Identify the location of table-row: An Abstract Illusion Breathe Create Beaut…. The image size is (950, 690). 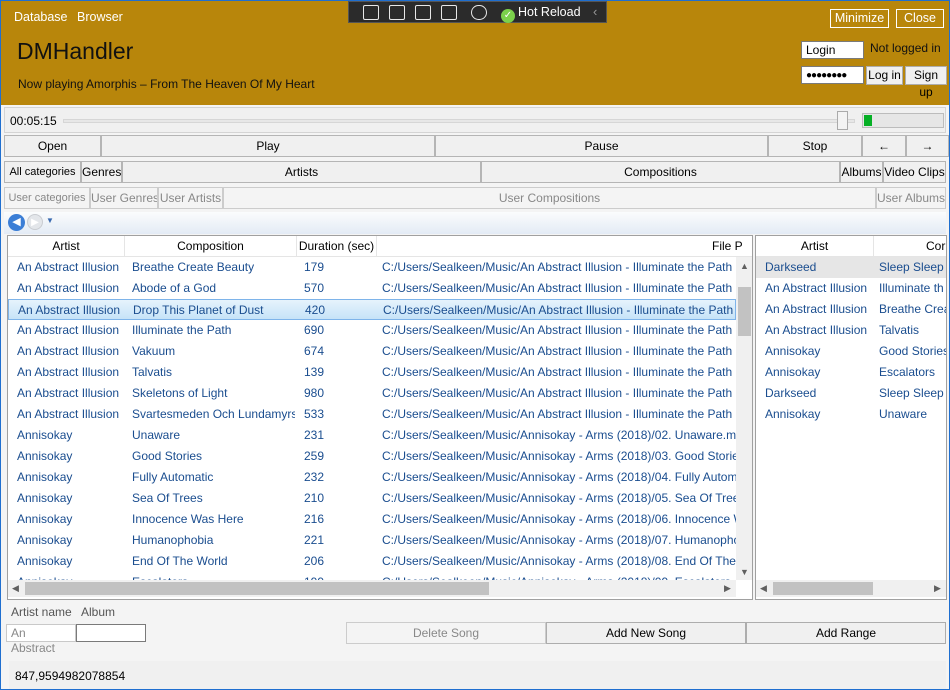
(372, 267).